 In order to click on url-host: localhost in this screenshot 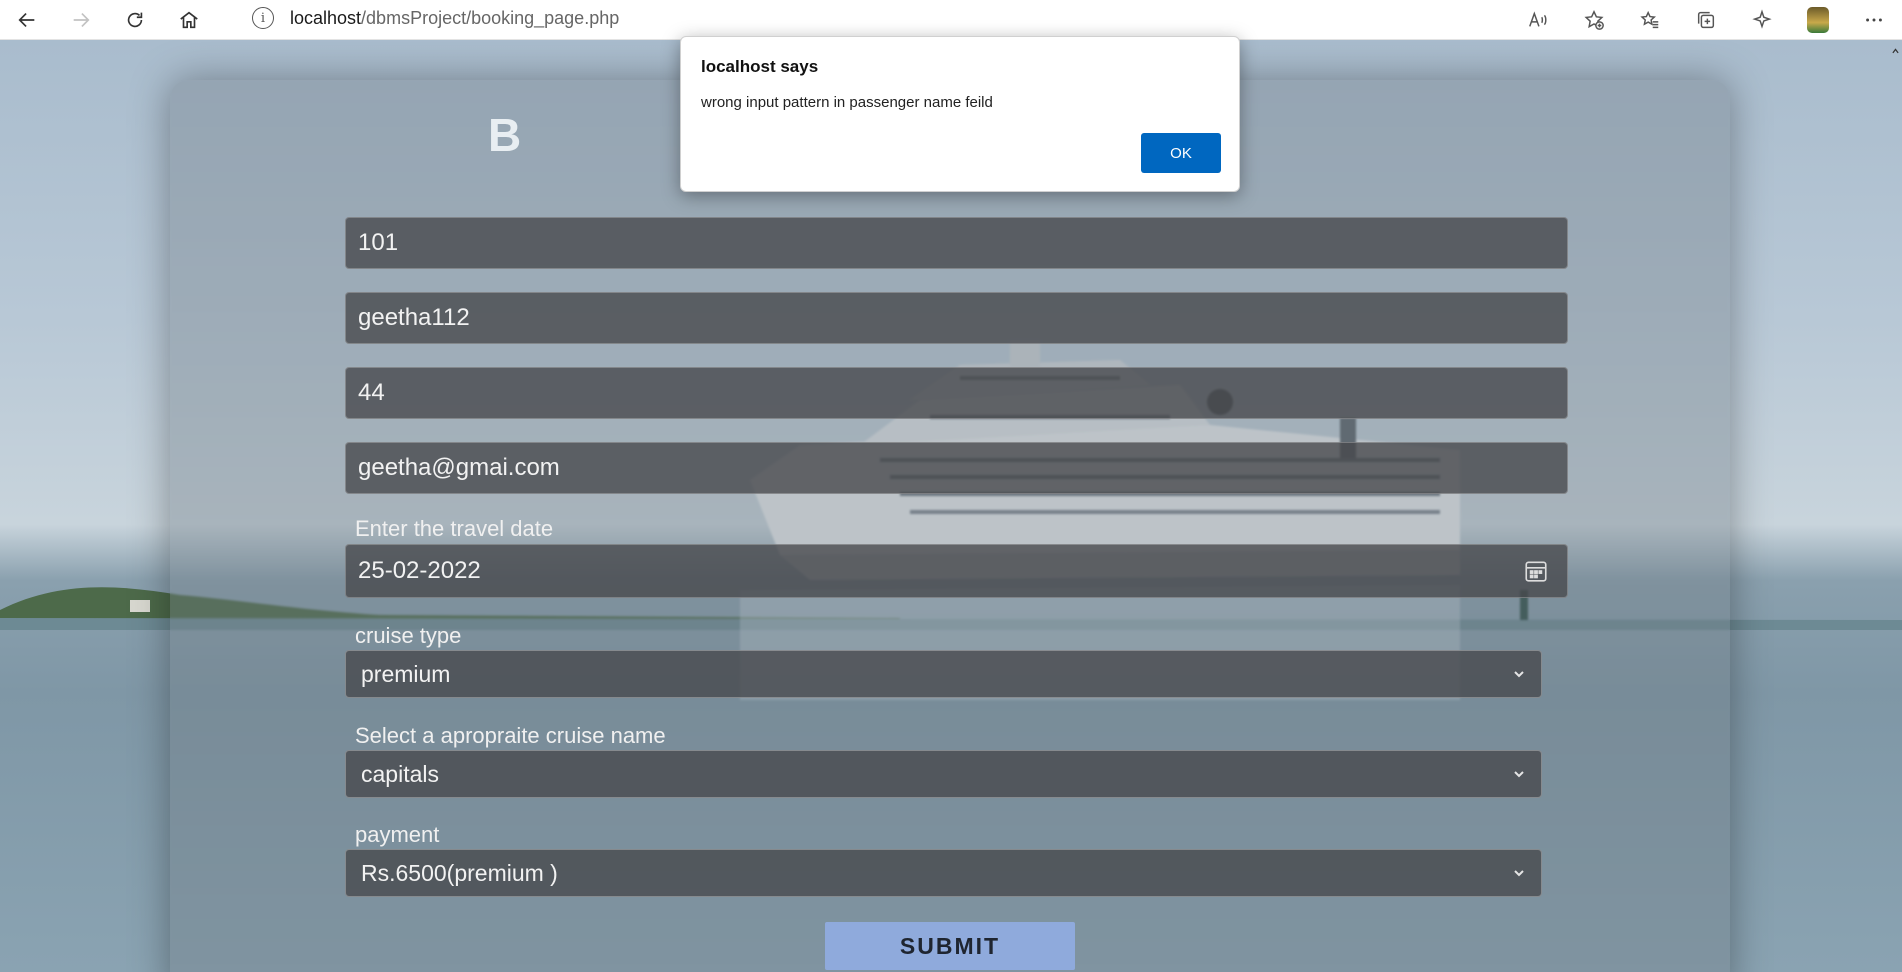, I will do `click(326, 17)`.